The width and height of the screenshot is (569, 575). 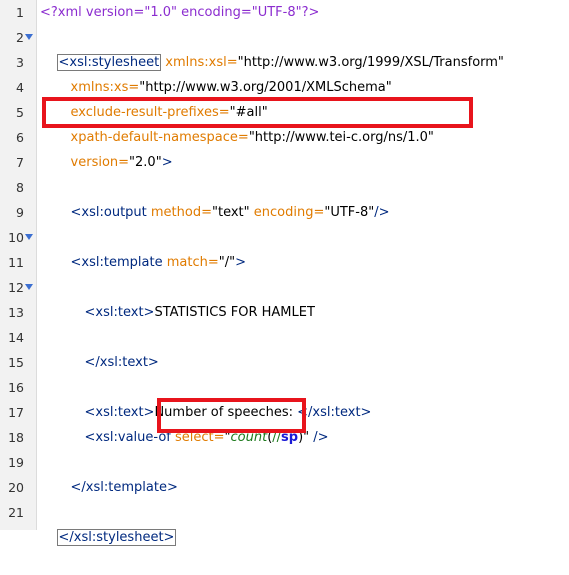 I want to click on code-line-6: 6 version="2.0">, so click(x=284, y=147).